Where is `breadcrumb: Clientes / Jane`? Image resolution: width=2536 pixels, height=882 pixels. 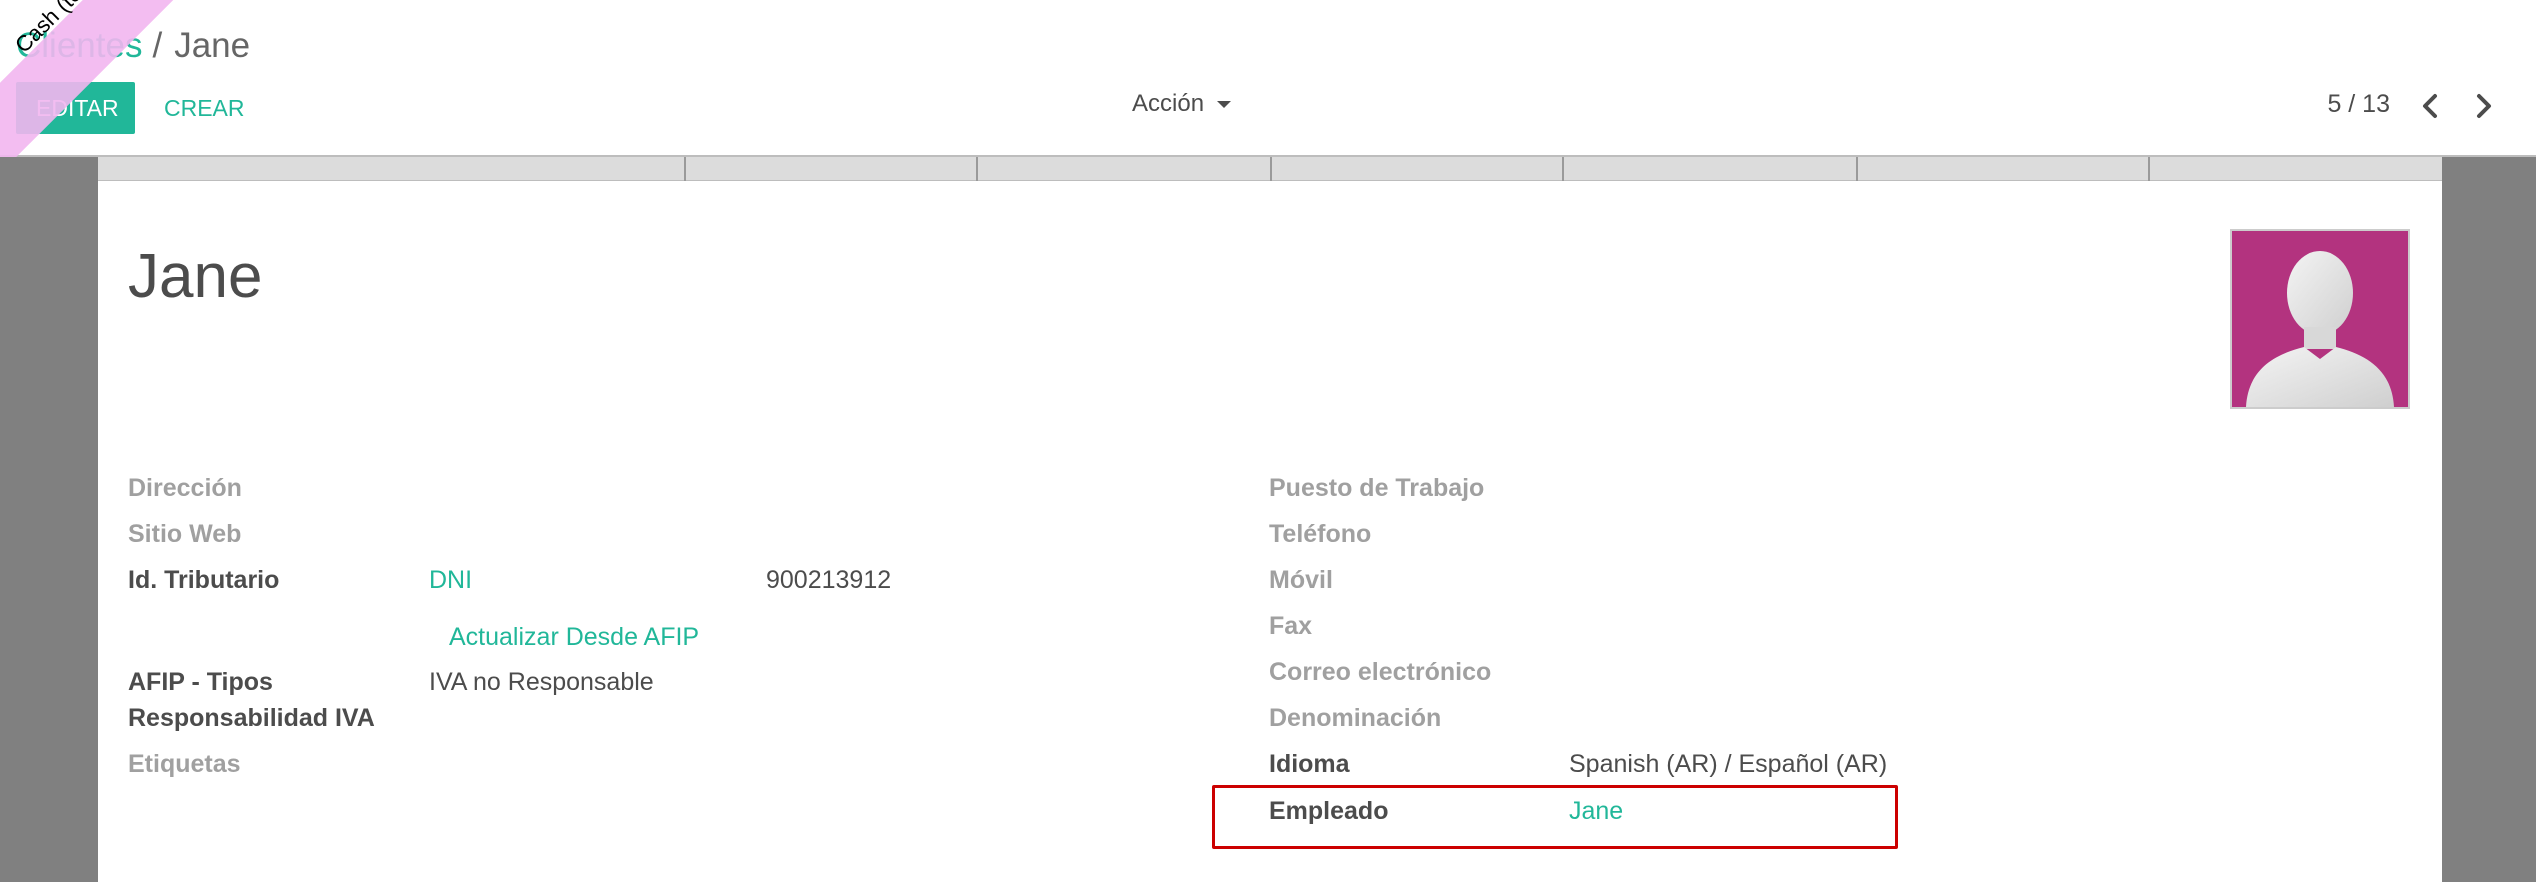 breadcrumb: Clientes / Jane is located at coordinates (133, 46).